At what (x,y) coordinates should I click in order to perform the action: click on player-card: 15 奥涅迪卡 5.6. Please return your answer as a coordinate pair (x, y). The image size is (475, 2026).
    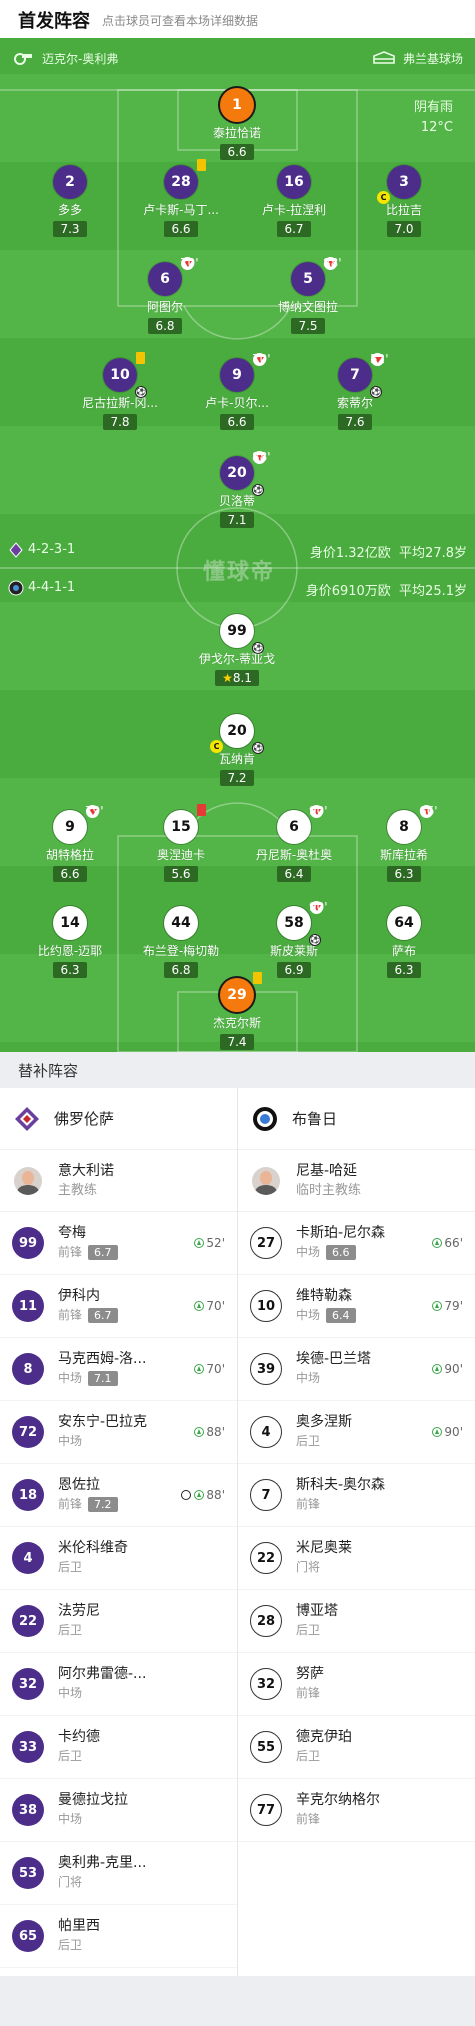
    Looking at the image, I should click on (181, 843).